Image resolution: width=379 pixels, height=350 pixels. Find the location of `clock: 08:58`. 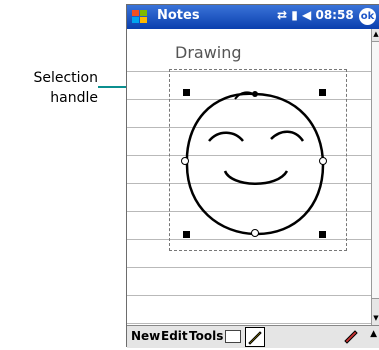

clock: 08:58 is located at coordinates (334, 15).